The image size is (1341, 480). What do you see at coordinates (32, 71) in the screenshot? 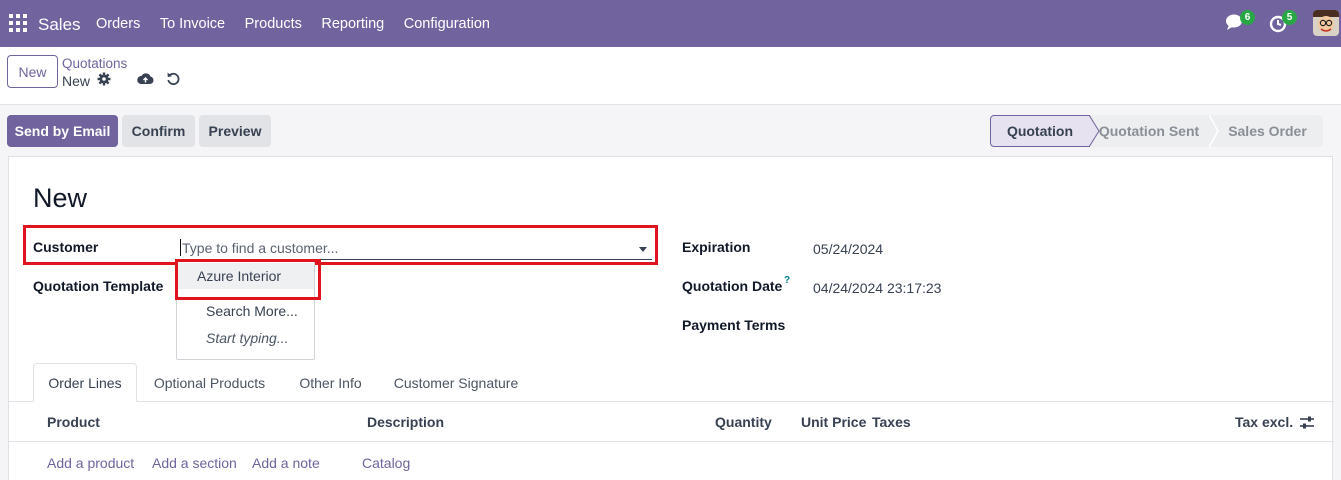
I see `new-button: New` at bounding box center [32, 71].